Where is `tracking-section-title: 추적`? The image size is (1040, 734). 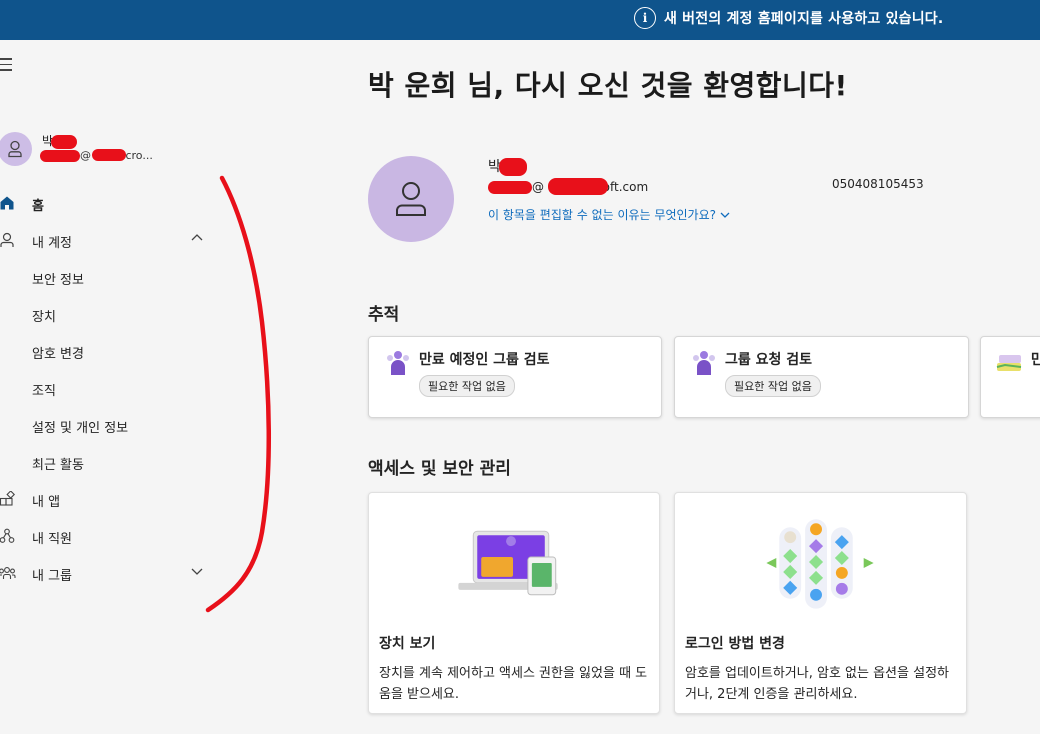 tracking-section-title: 추적 is located at coordinates (384, 315).